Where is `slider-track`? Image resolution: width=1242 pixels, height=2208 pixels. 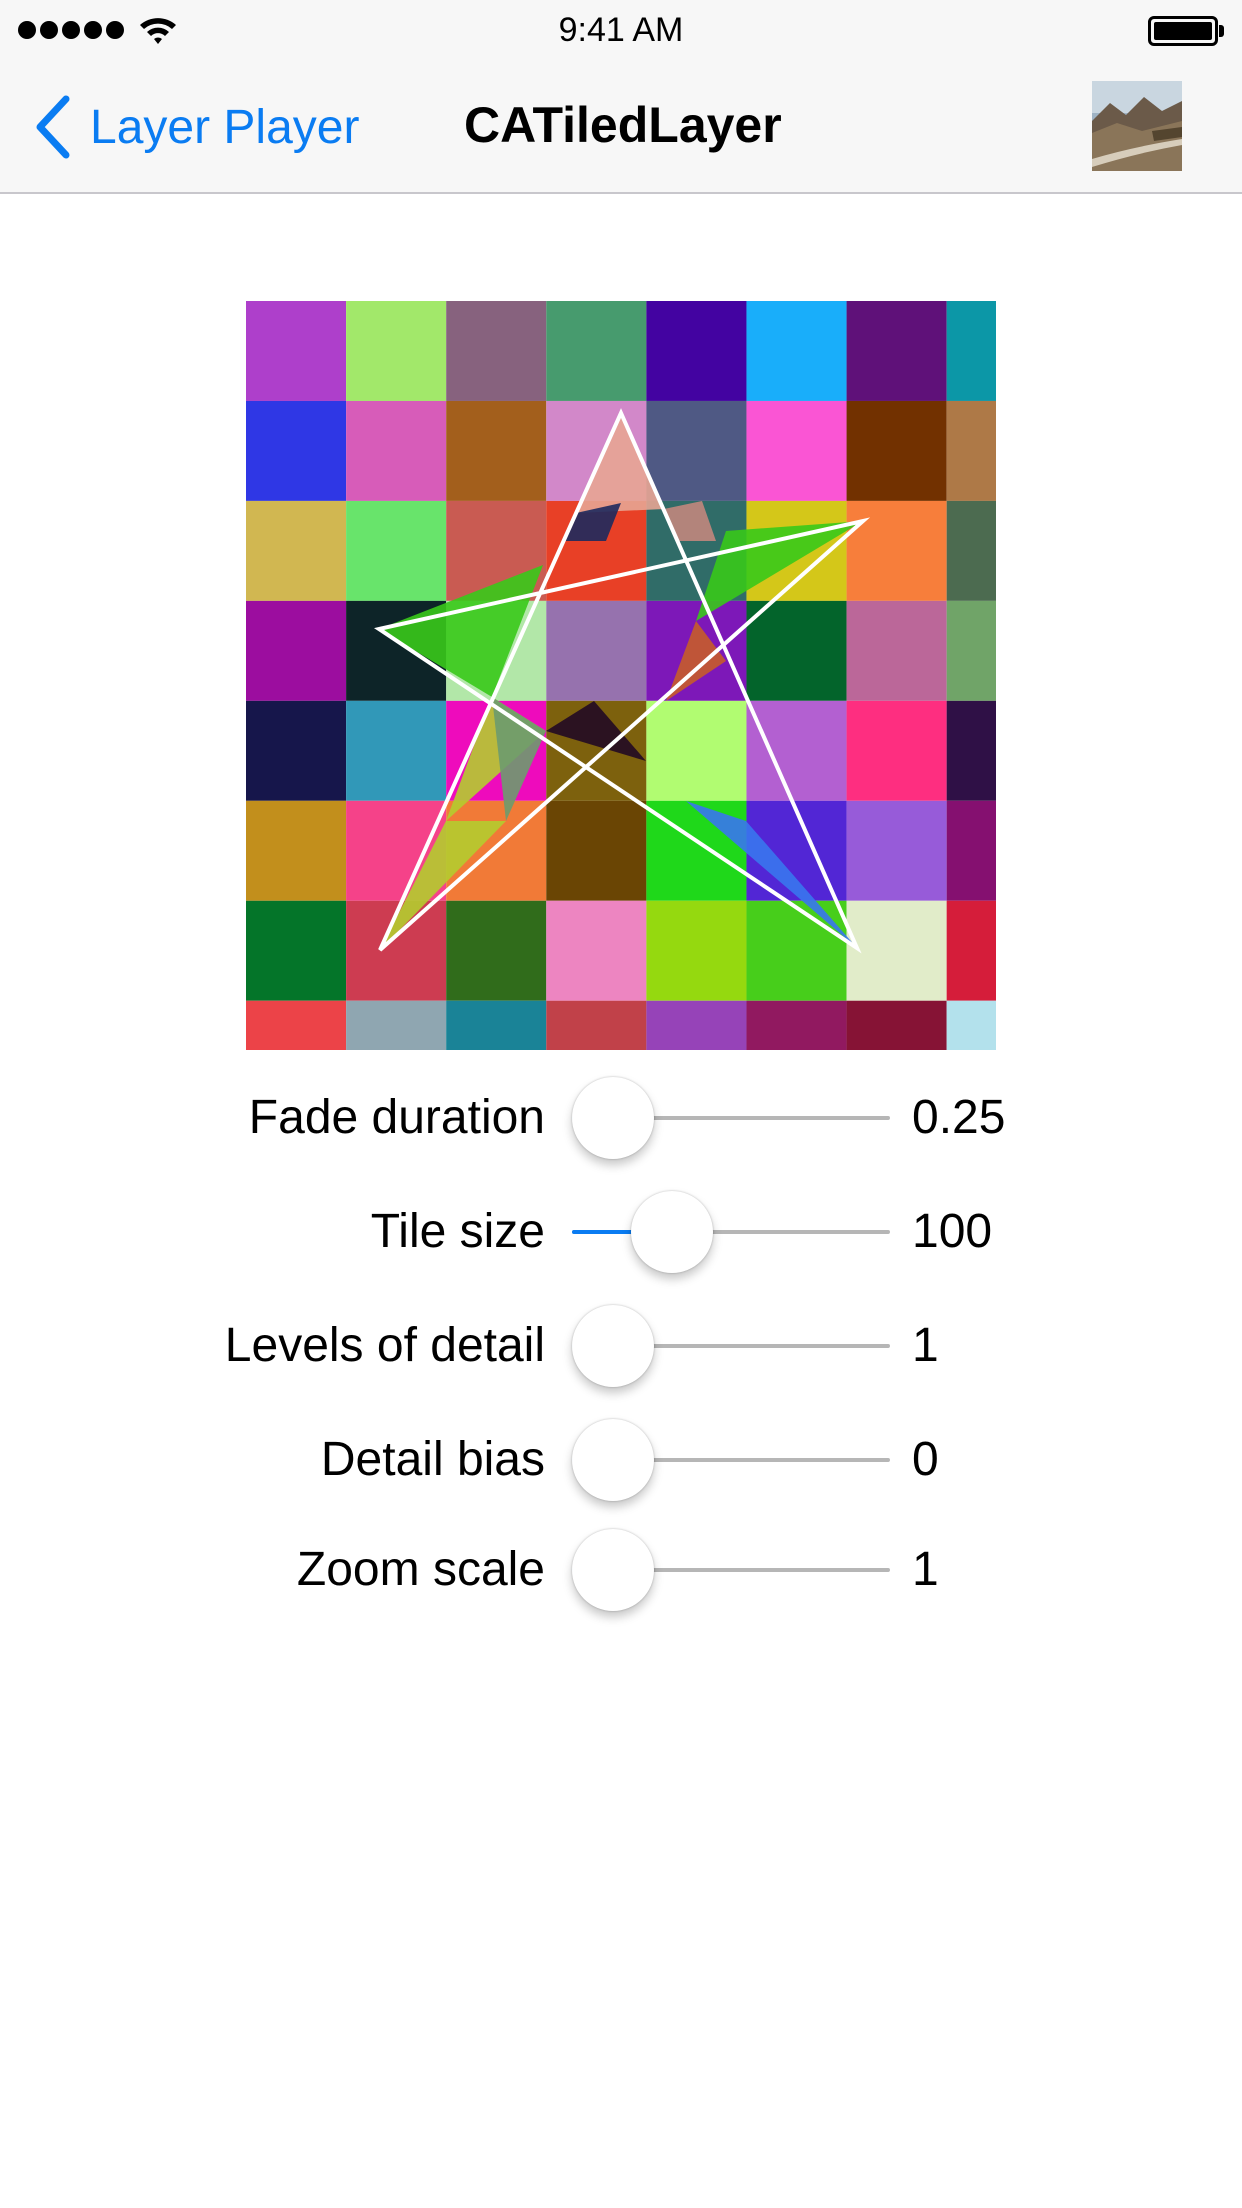 slider-track is located at coordinates (731, 1232).